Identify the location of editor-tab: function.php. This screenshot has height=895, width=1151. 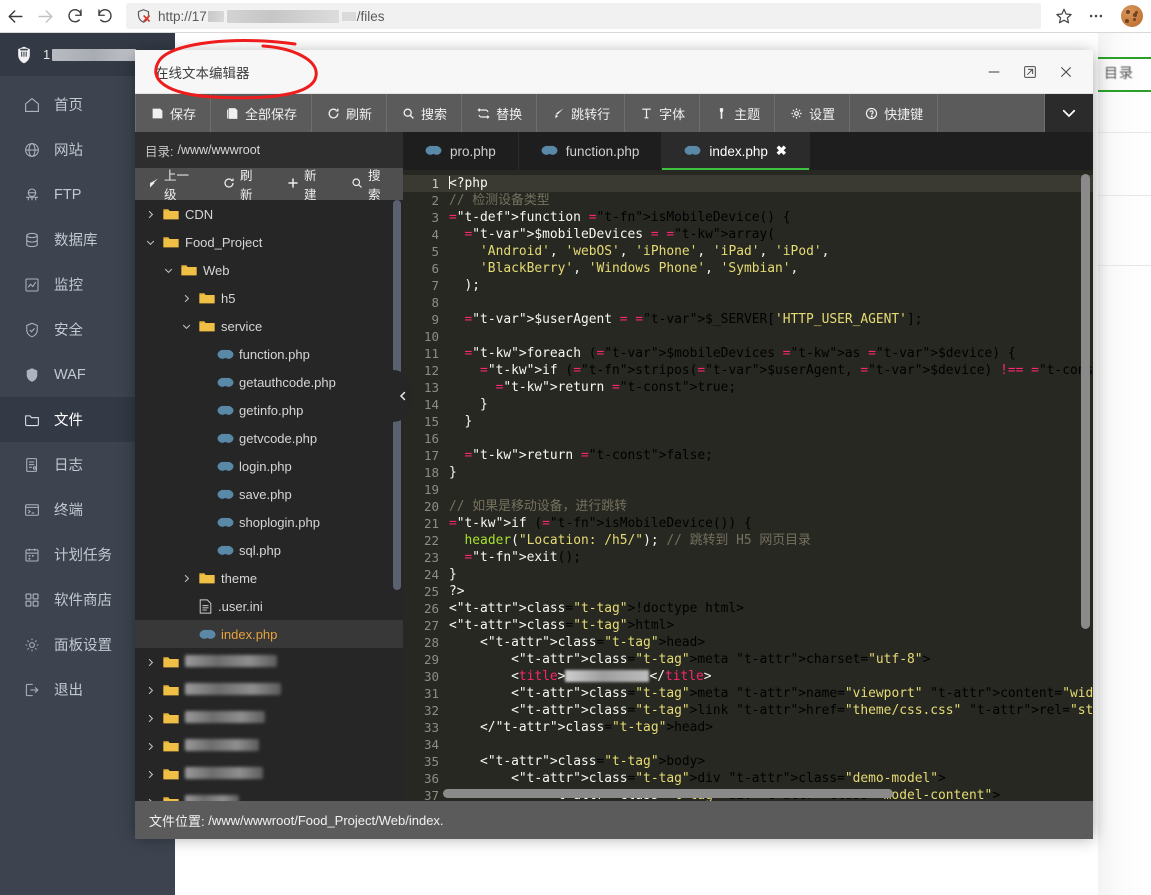
(591, 151).